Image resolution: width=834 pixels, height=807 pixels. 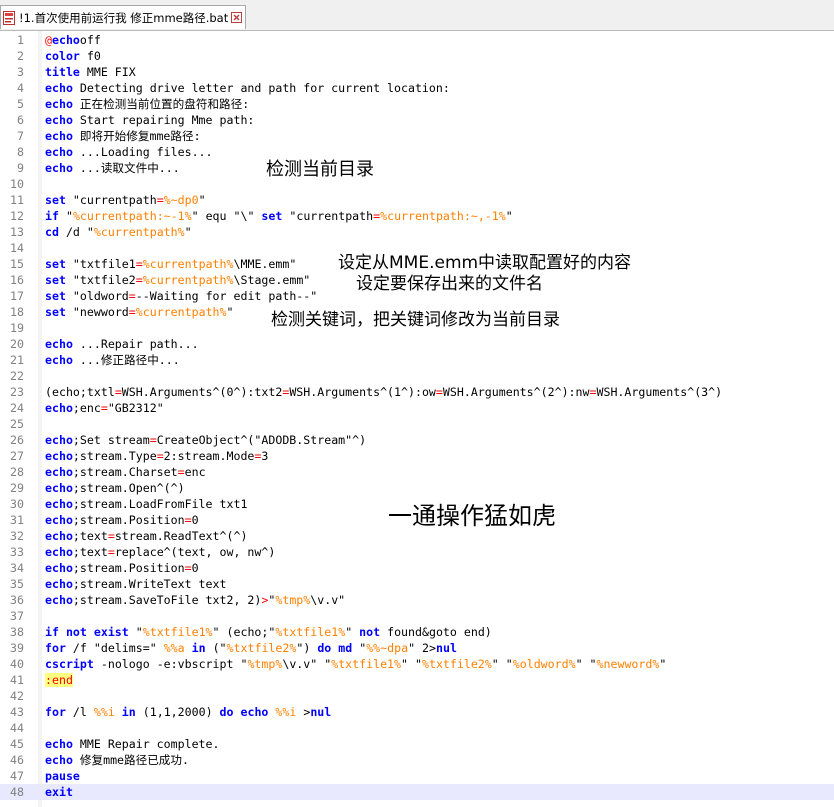 What do you see at coordinates (417, 104) in the screenshot?
I see `code-line: 5 echo 正在检测当前位置的盘符和路径:` at bounding box center [417, 104].